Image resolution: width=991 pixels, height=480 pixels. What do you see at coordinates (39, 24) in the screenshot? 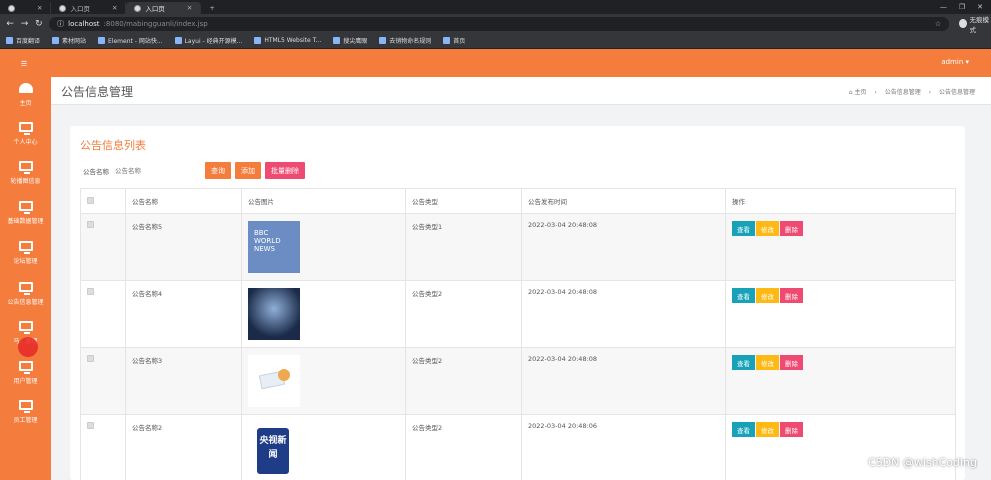
I see `reload-icon: ↻` at bounding box center [39, 24].